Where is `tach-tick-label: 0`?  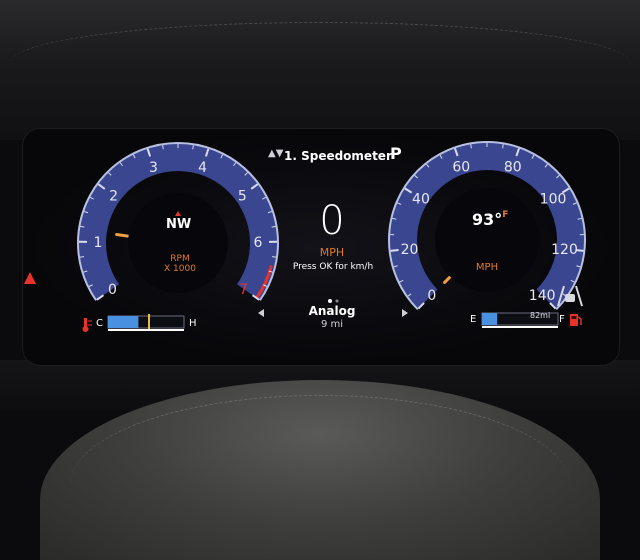
tach-tick-label: 0 is located at coordinates (112, 290).